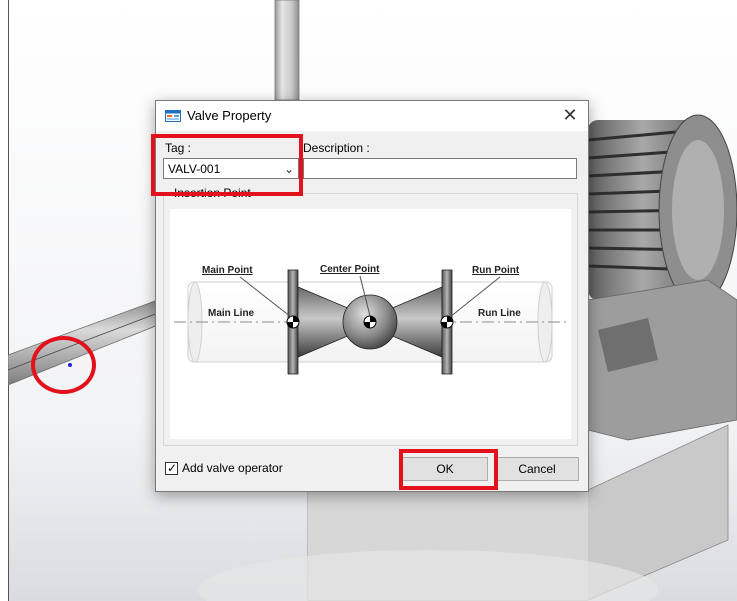  Describe the element at coordinates (229, 115) in the screenshot. I see `dialog-title: Valve Property` at that location.